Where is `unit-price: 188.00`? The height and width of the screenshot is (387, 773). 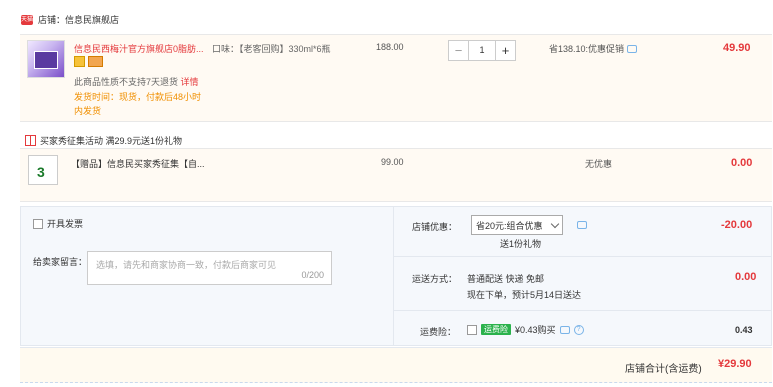 unit-price: 188.00 is located at coordinates (390, 47).